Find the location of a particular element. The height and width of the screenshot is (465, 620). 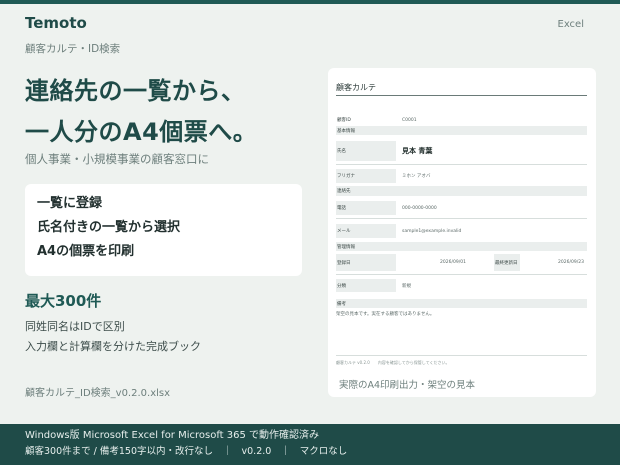

preview-value: sample1@example.invalid is located at coordinates (432, 231).